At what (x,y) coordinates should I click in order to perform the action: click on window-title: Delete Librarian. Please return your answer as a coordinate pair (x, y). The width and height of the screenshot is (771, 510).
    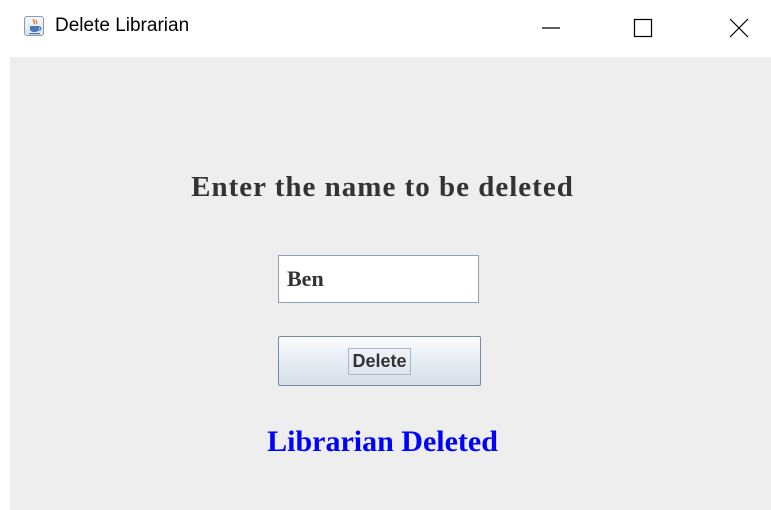
    Looking at the image, I should click on (122, 25).